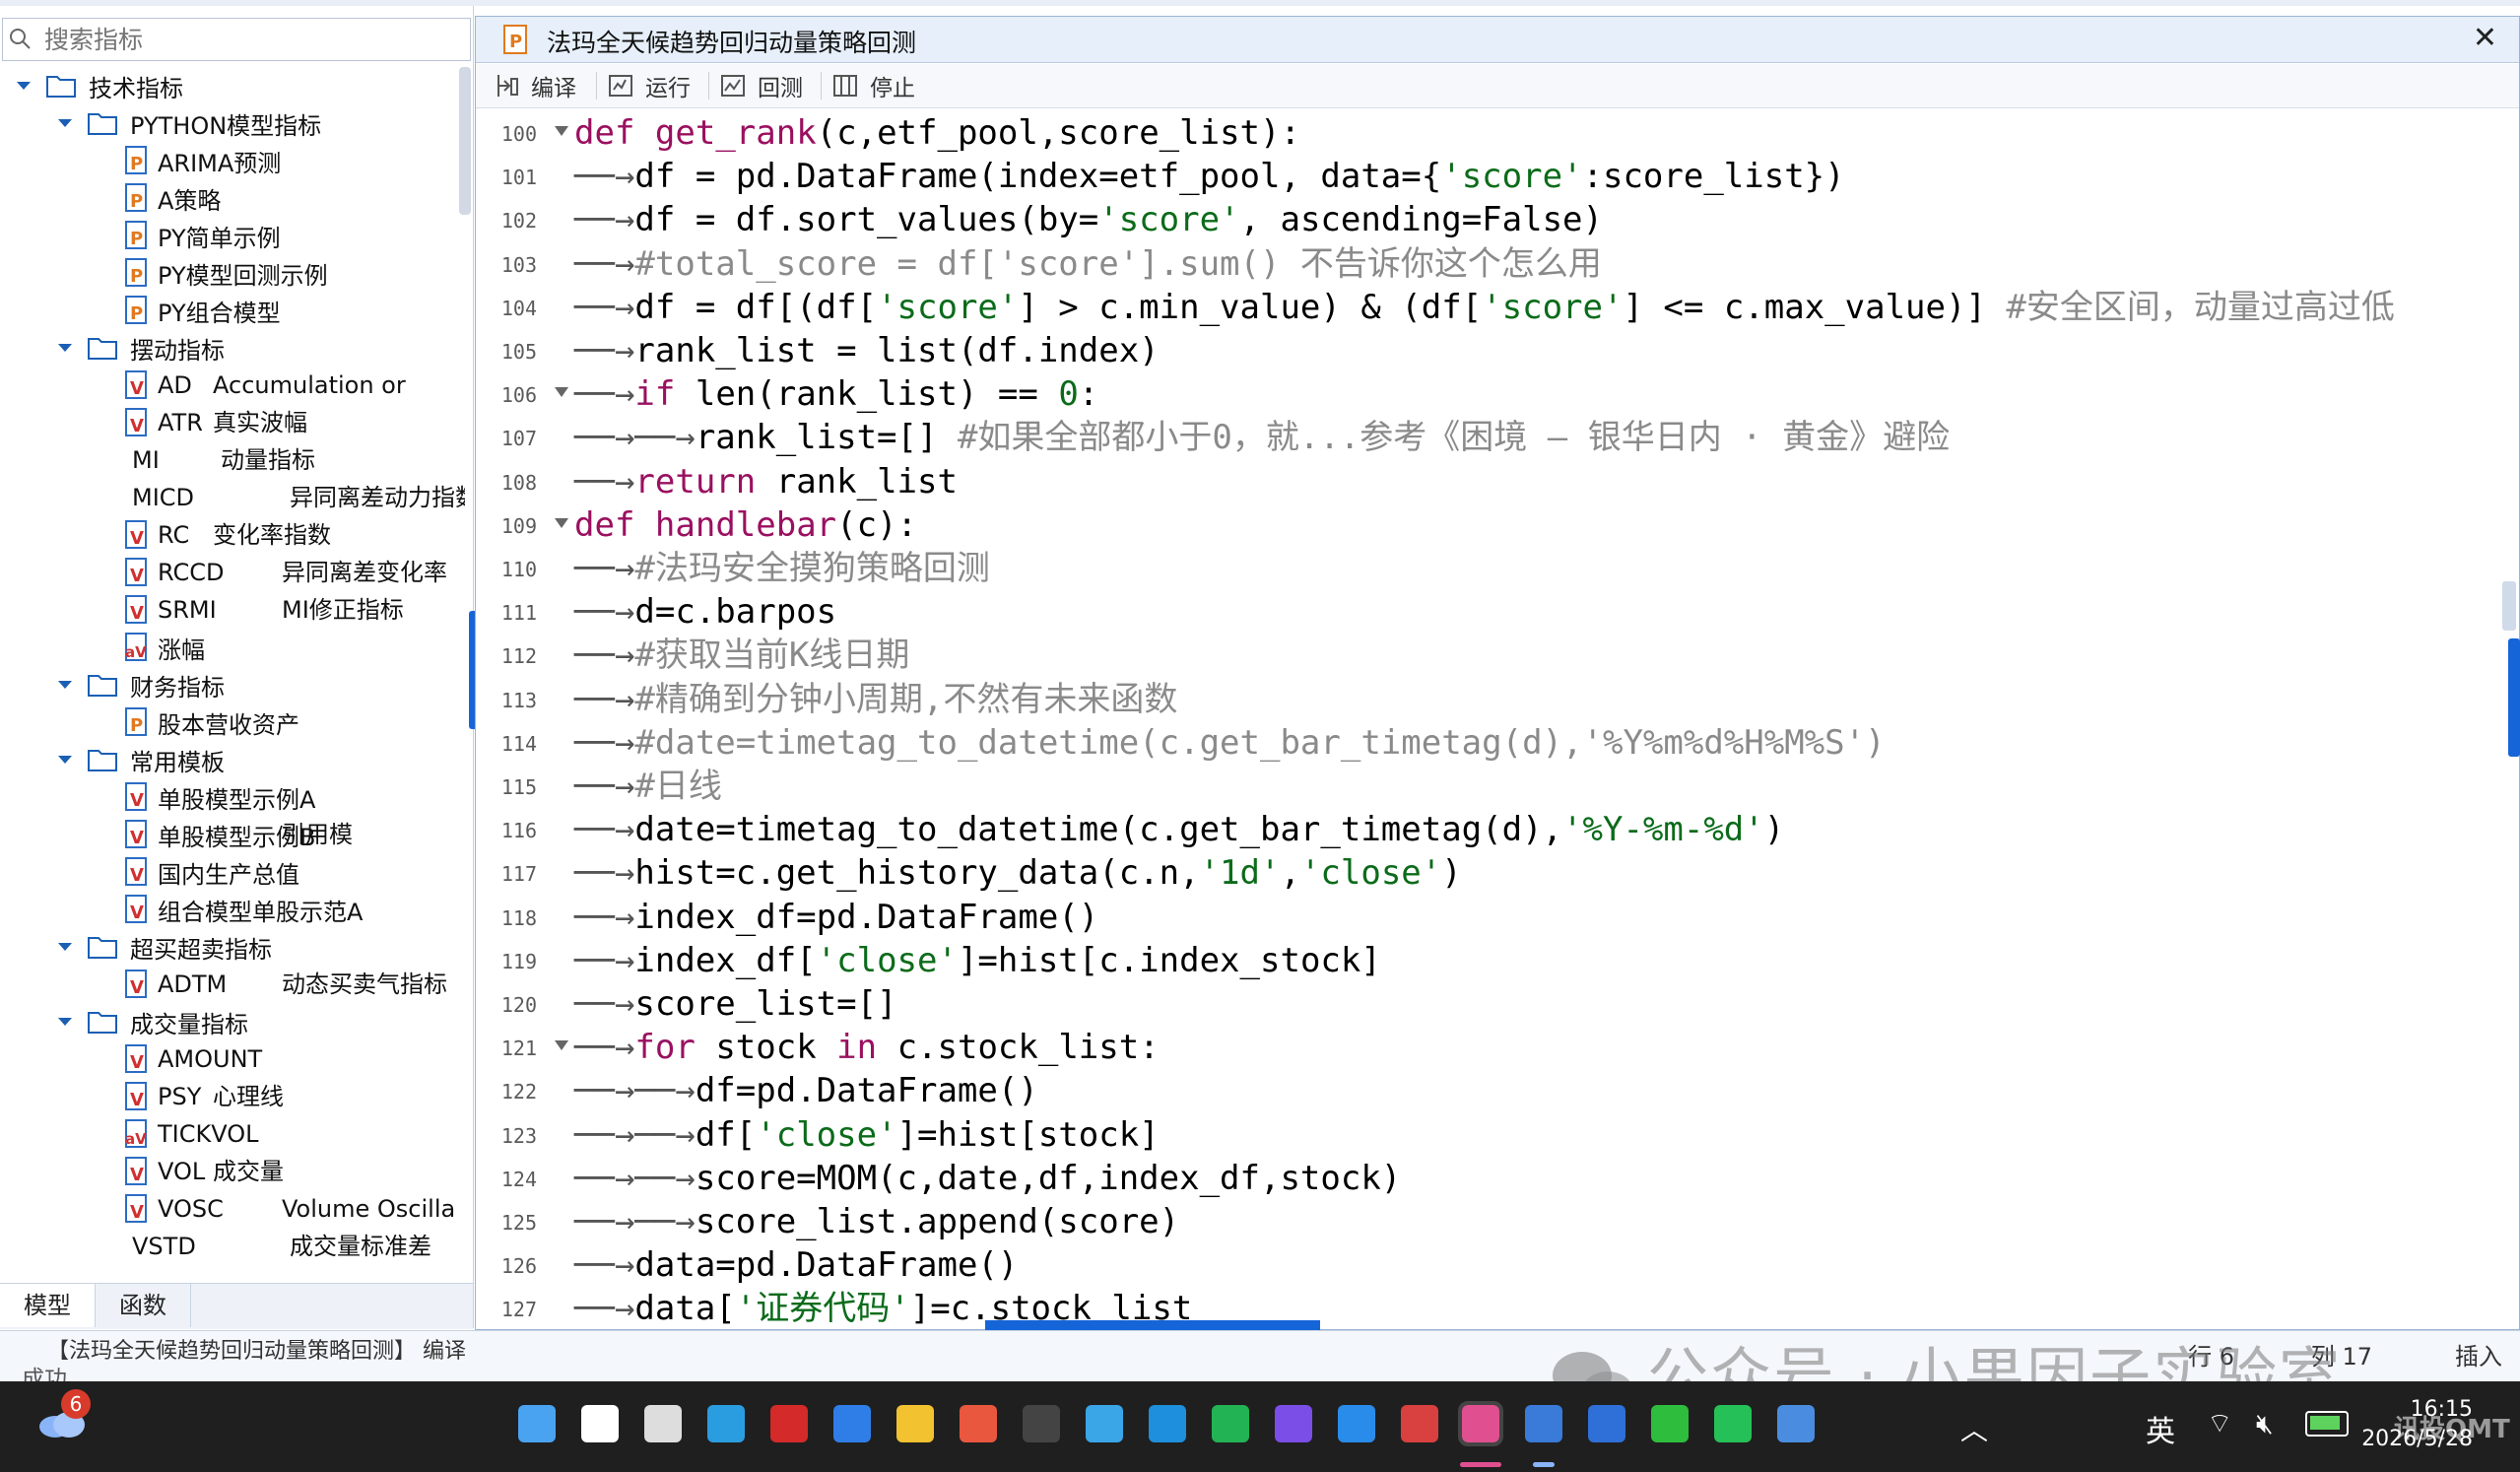 The width and height of the screenshot is (2520, 1472). What do you see at coordinates (1480, 1423) in the screenshot?
I see `qmt-active-icon` at bounding box center [1480, 1423].